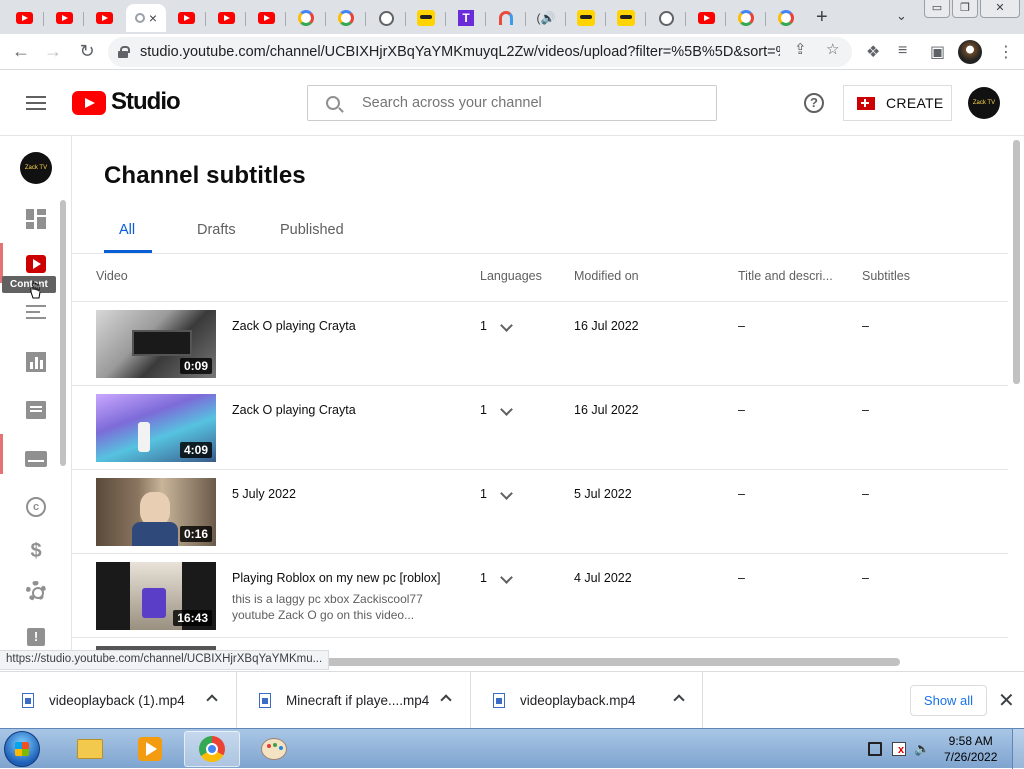  Describe the element at coordinates (156, 428) in the screenshot. I see `video-thumbnail: 4:09` at that location.